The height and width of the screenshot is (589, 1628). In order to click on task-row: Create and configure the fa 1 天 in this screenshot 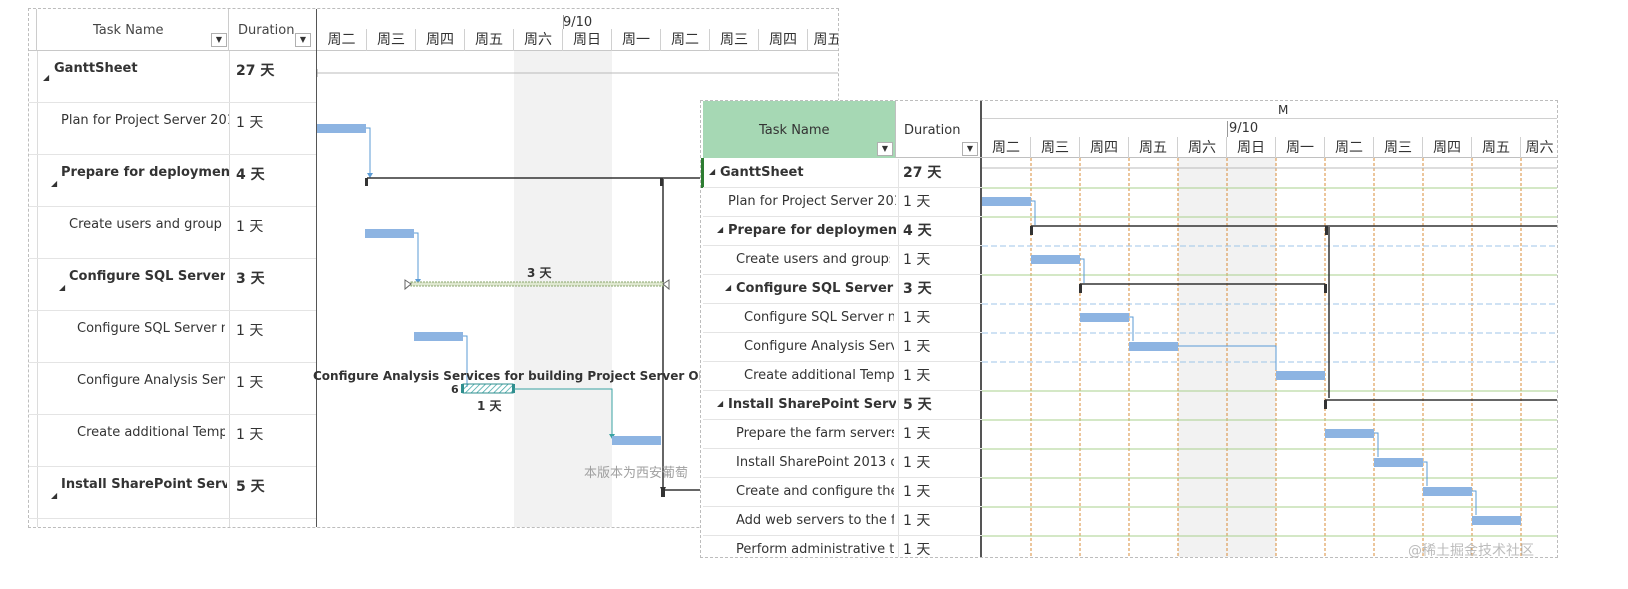, I will do `click(842, 492)`.